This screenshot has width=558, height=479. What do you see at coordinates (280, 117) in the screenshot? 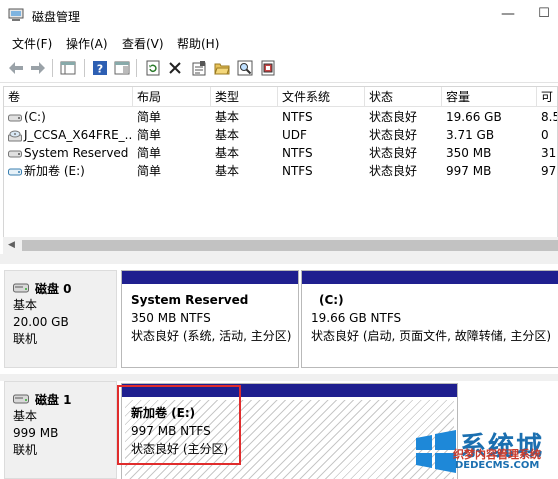
I see `table-row: (C:) 简单 基本 NTFS 状态良好 19.66 GB 8.5` at bounding box center [280, 117].